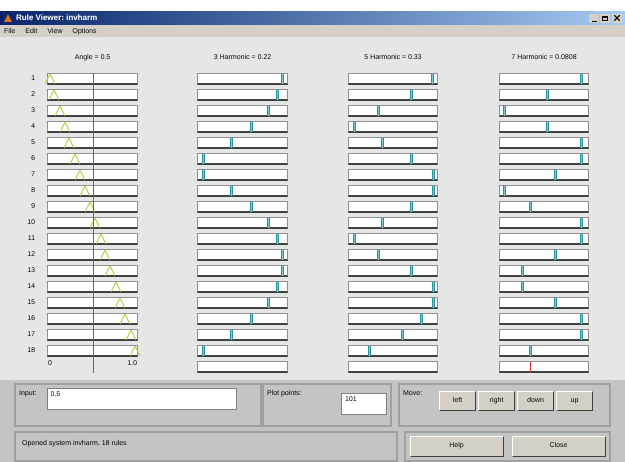 The height and width of the screenshot is (462, 625). What do you see at coordinates (93, 223) in the screenshot?
I see `input-value-line` at bounding box center [93, 223].